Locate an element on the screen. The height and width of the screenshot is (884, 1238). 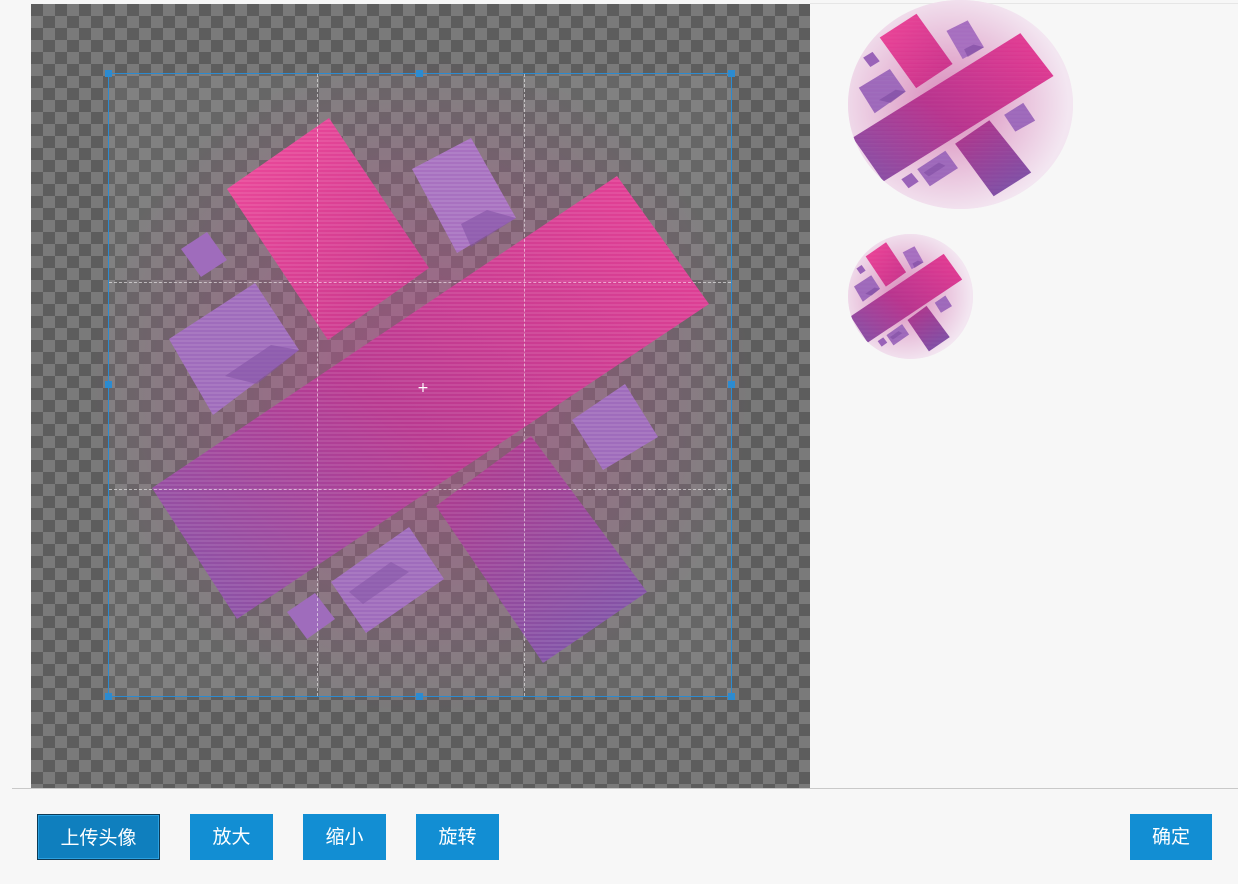
avatar-preview-small is located at coordinates (910, 296).